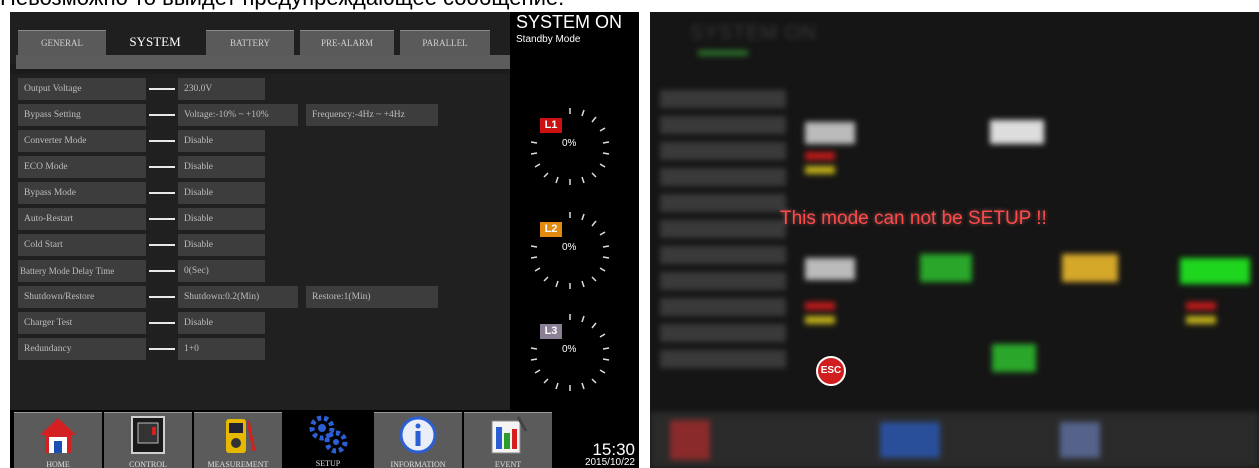  Describe the element at coordinates (82, 297) in the screenshot. I see `setting-label: Shutdown/Restore` at that location.